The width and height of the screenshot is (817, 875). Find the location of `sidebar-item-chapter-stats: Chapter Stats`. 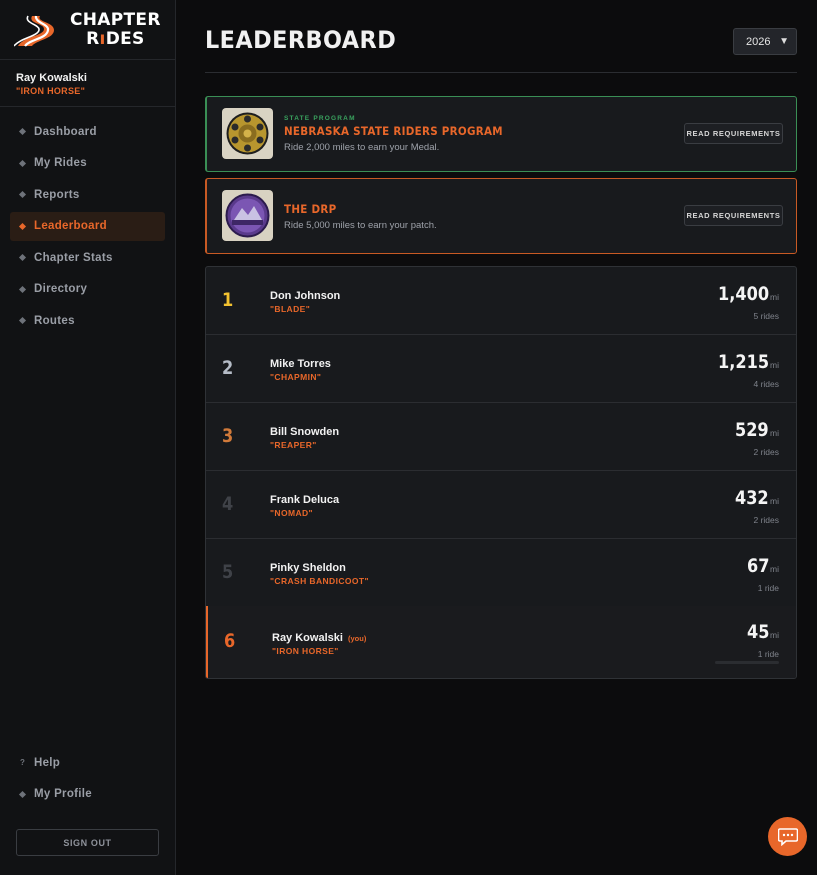

sidebar-item-chapter-stats: Chapter Stats is located at coordinates (87, 257).